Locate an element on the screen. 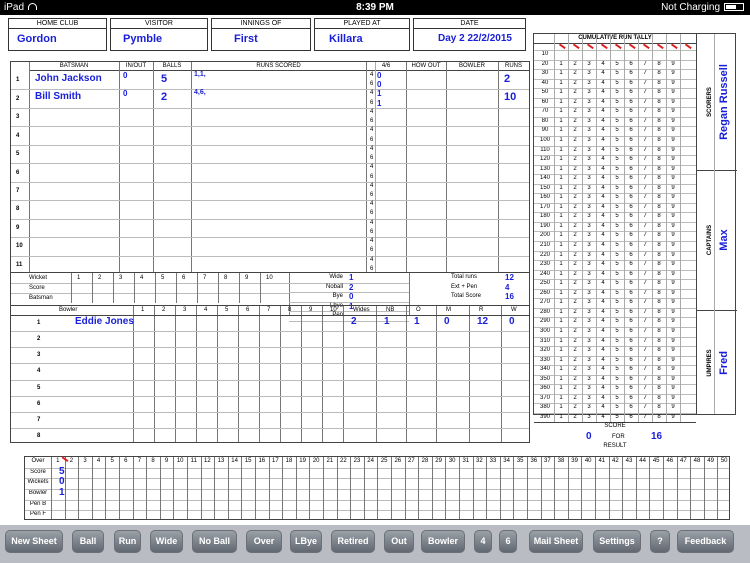 This screenshot has height=563, width=750. over-button: Over is located at coordinates (264, 541).